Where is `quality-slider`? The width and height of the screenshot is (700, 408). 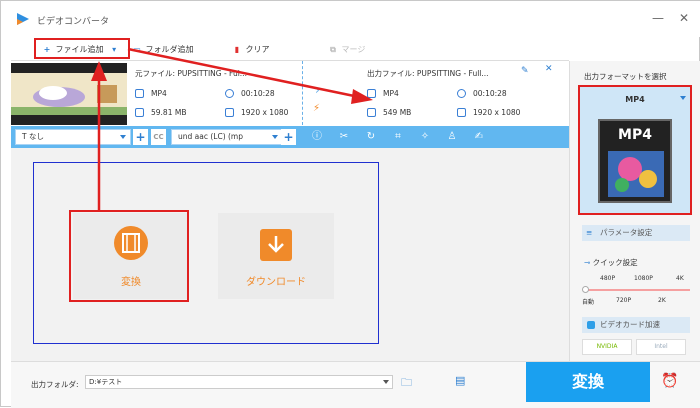
quality-slider is located at coordinates (637, 290).